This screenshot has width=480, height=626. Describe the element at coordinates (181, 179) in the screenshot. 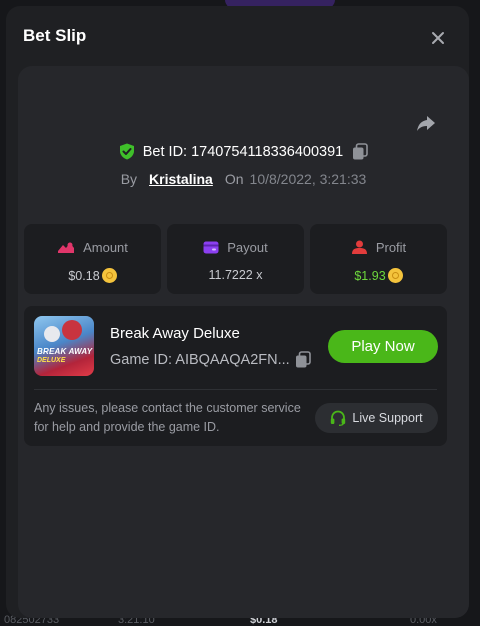

I see `user-link: Kristalina` at that location.